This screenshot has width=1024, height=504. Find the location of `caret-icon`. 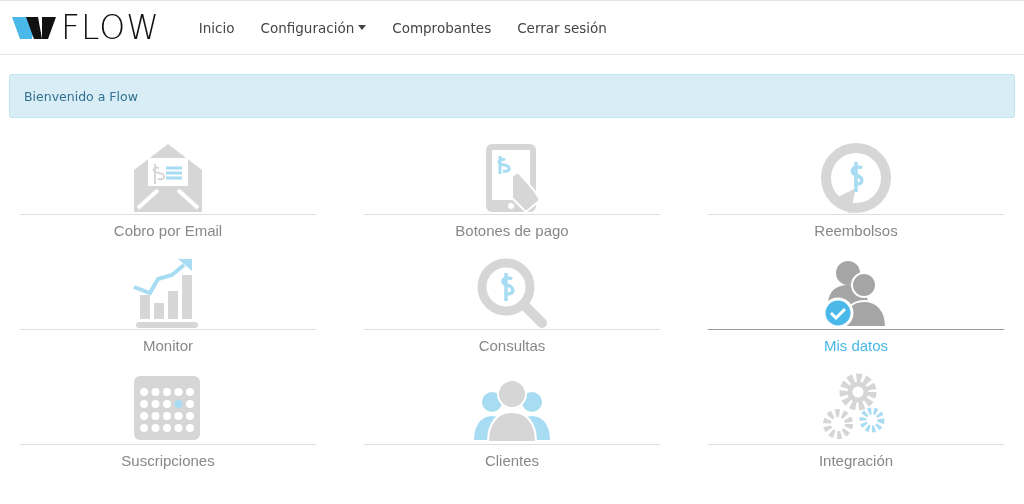

caret-icon is located at coordinates (362, 27).